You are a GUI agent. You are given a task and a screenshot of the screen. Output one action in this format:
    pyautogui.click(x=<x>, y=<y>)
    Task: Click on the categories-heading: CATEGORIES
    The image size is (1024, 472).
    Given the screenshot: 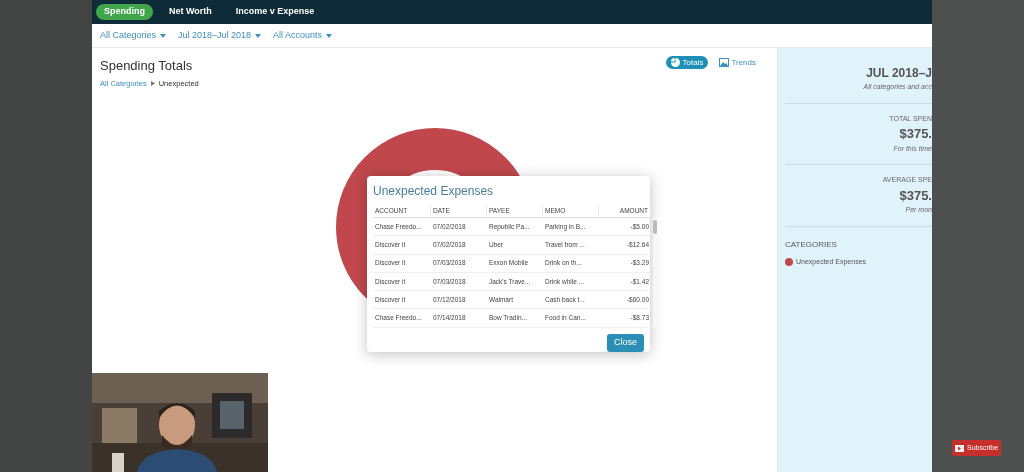 What is the action you would take?
    pyautogui.click(x=811, y=244)
    